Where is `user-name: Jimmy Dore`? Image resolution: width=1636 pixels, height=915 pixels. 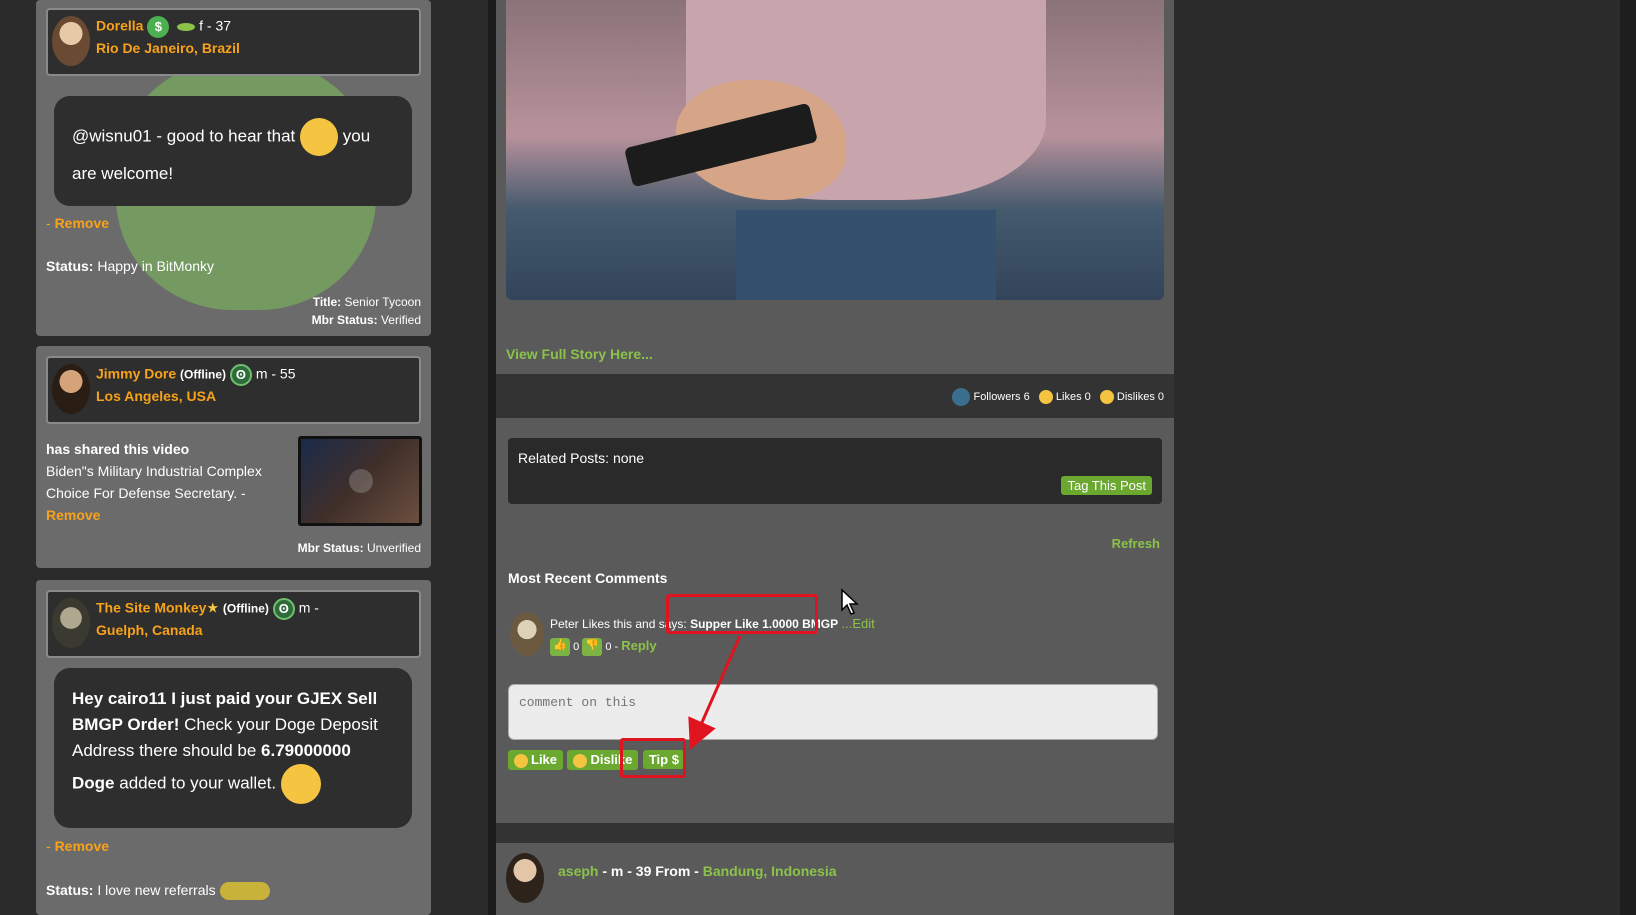
user-name: Jimmy Dore is located at coordinates (136, 374).